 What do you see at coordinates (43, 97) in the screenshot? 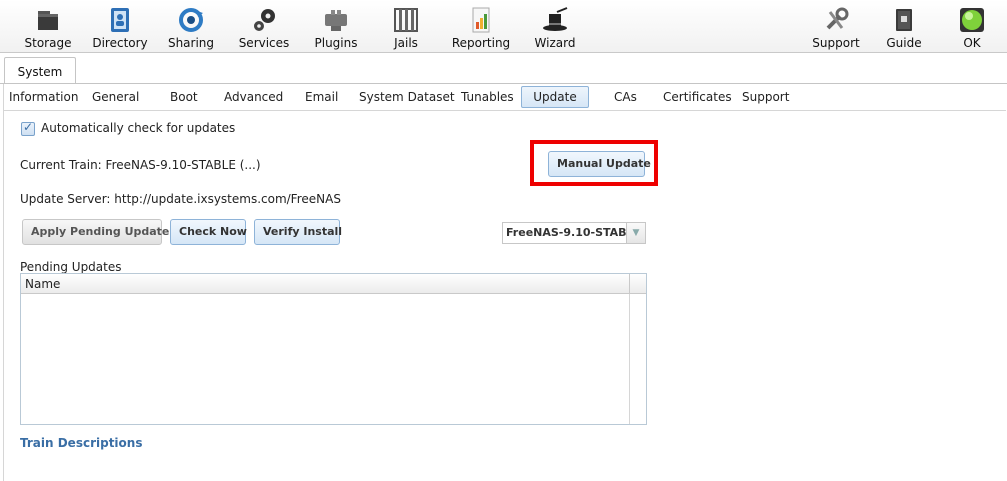
I see `subtab-information: Information` at bounding box center [43, 97].